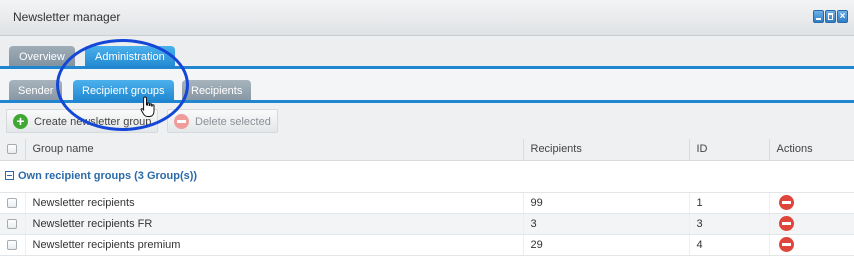 This screenshot has height=275, width=854. I want to click on select-all-checkbox, so click(12, 149).